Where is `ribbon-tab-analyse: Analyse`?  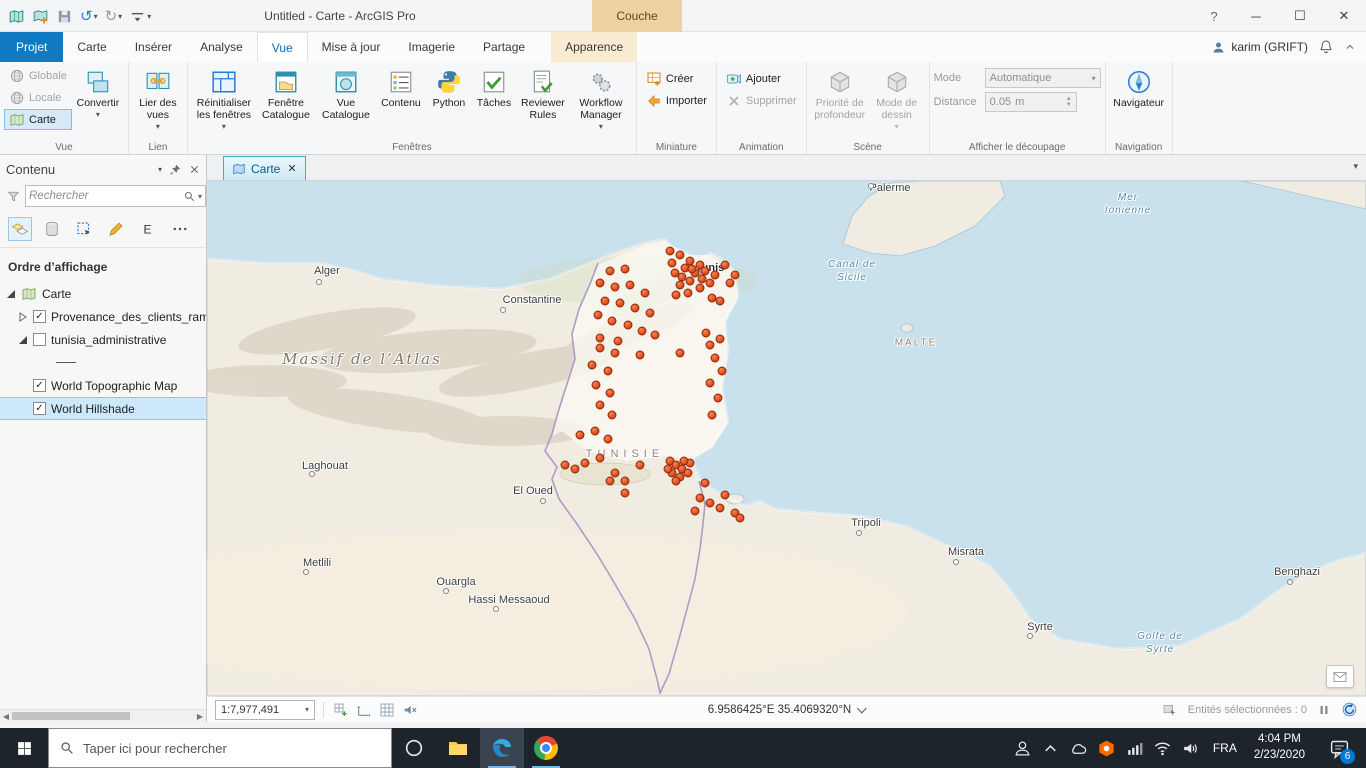
ribbon-tab-analyse: Analyse is located at coordinates (221, 47).